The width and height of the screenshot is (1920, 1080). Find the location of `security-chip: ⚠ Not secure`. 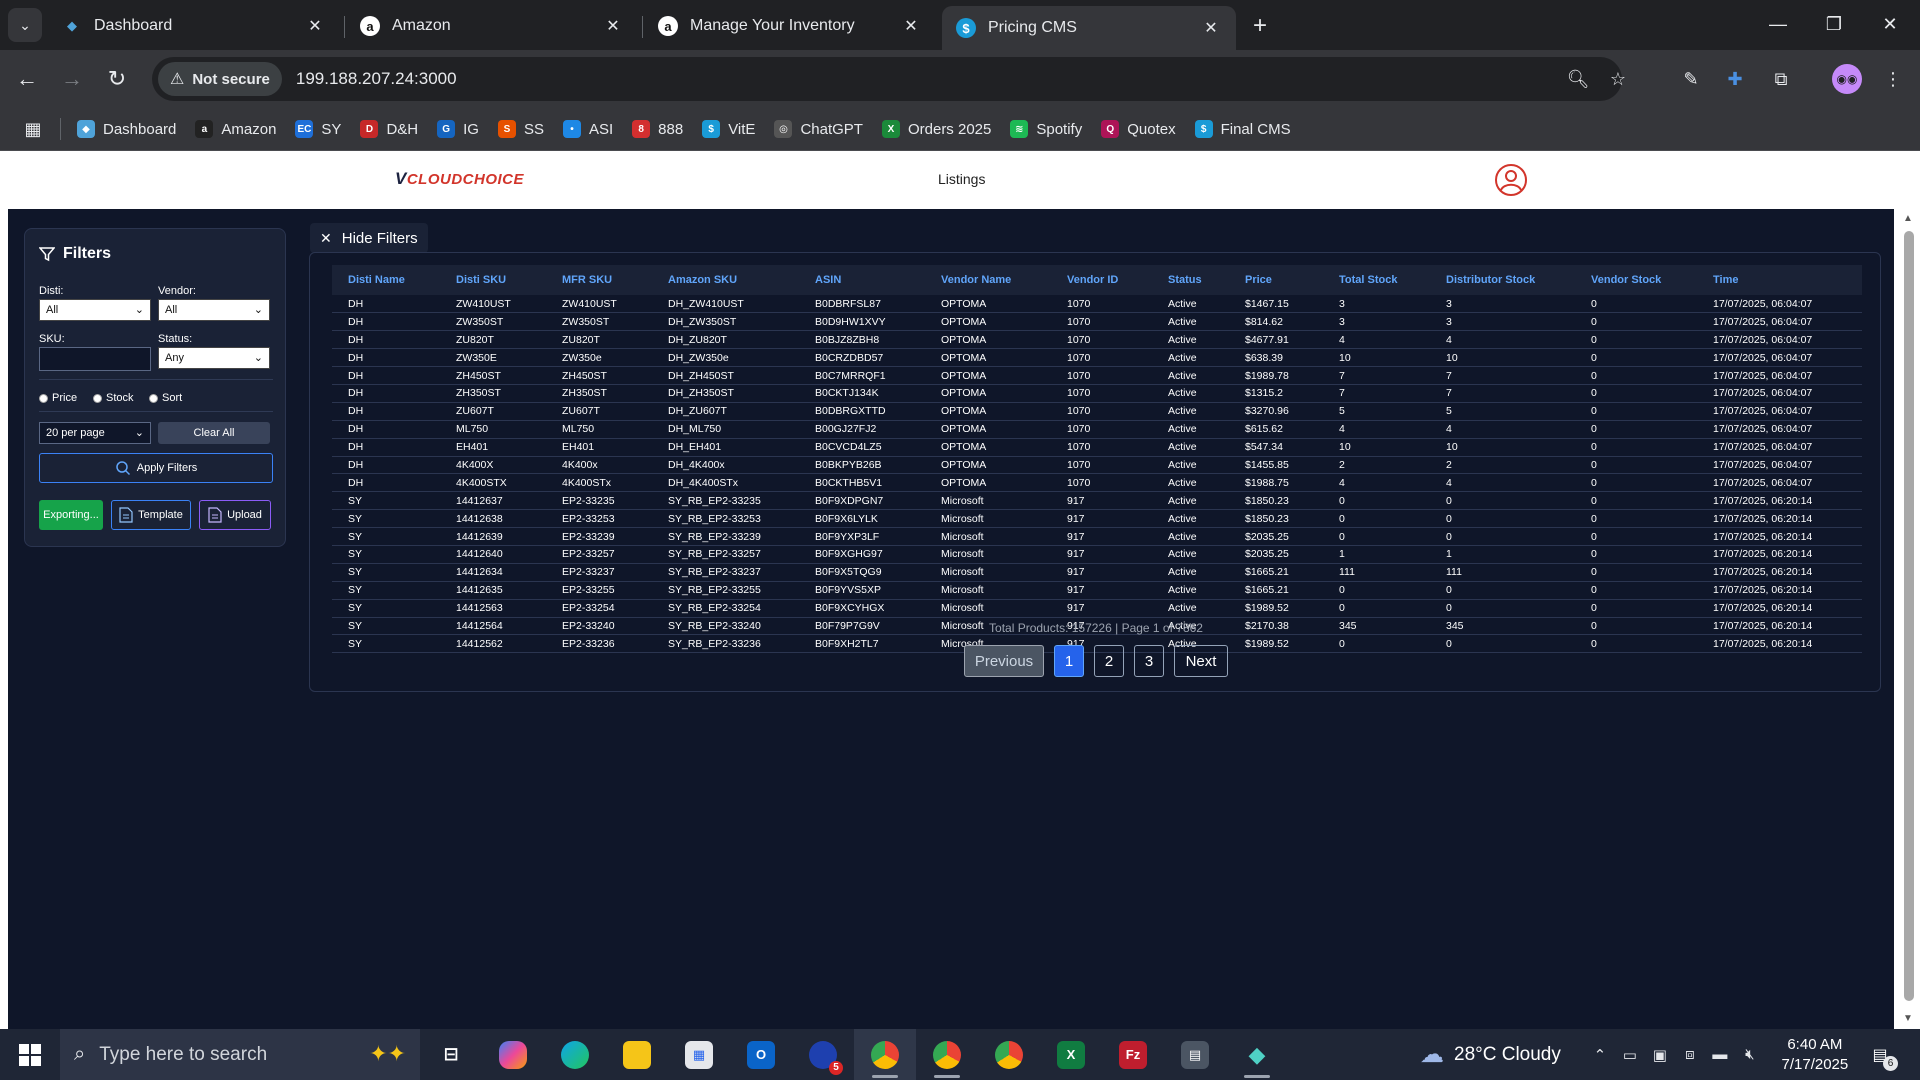

security-chip: ⚠ Not secure is located at coordinates (220, 79).